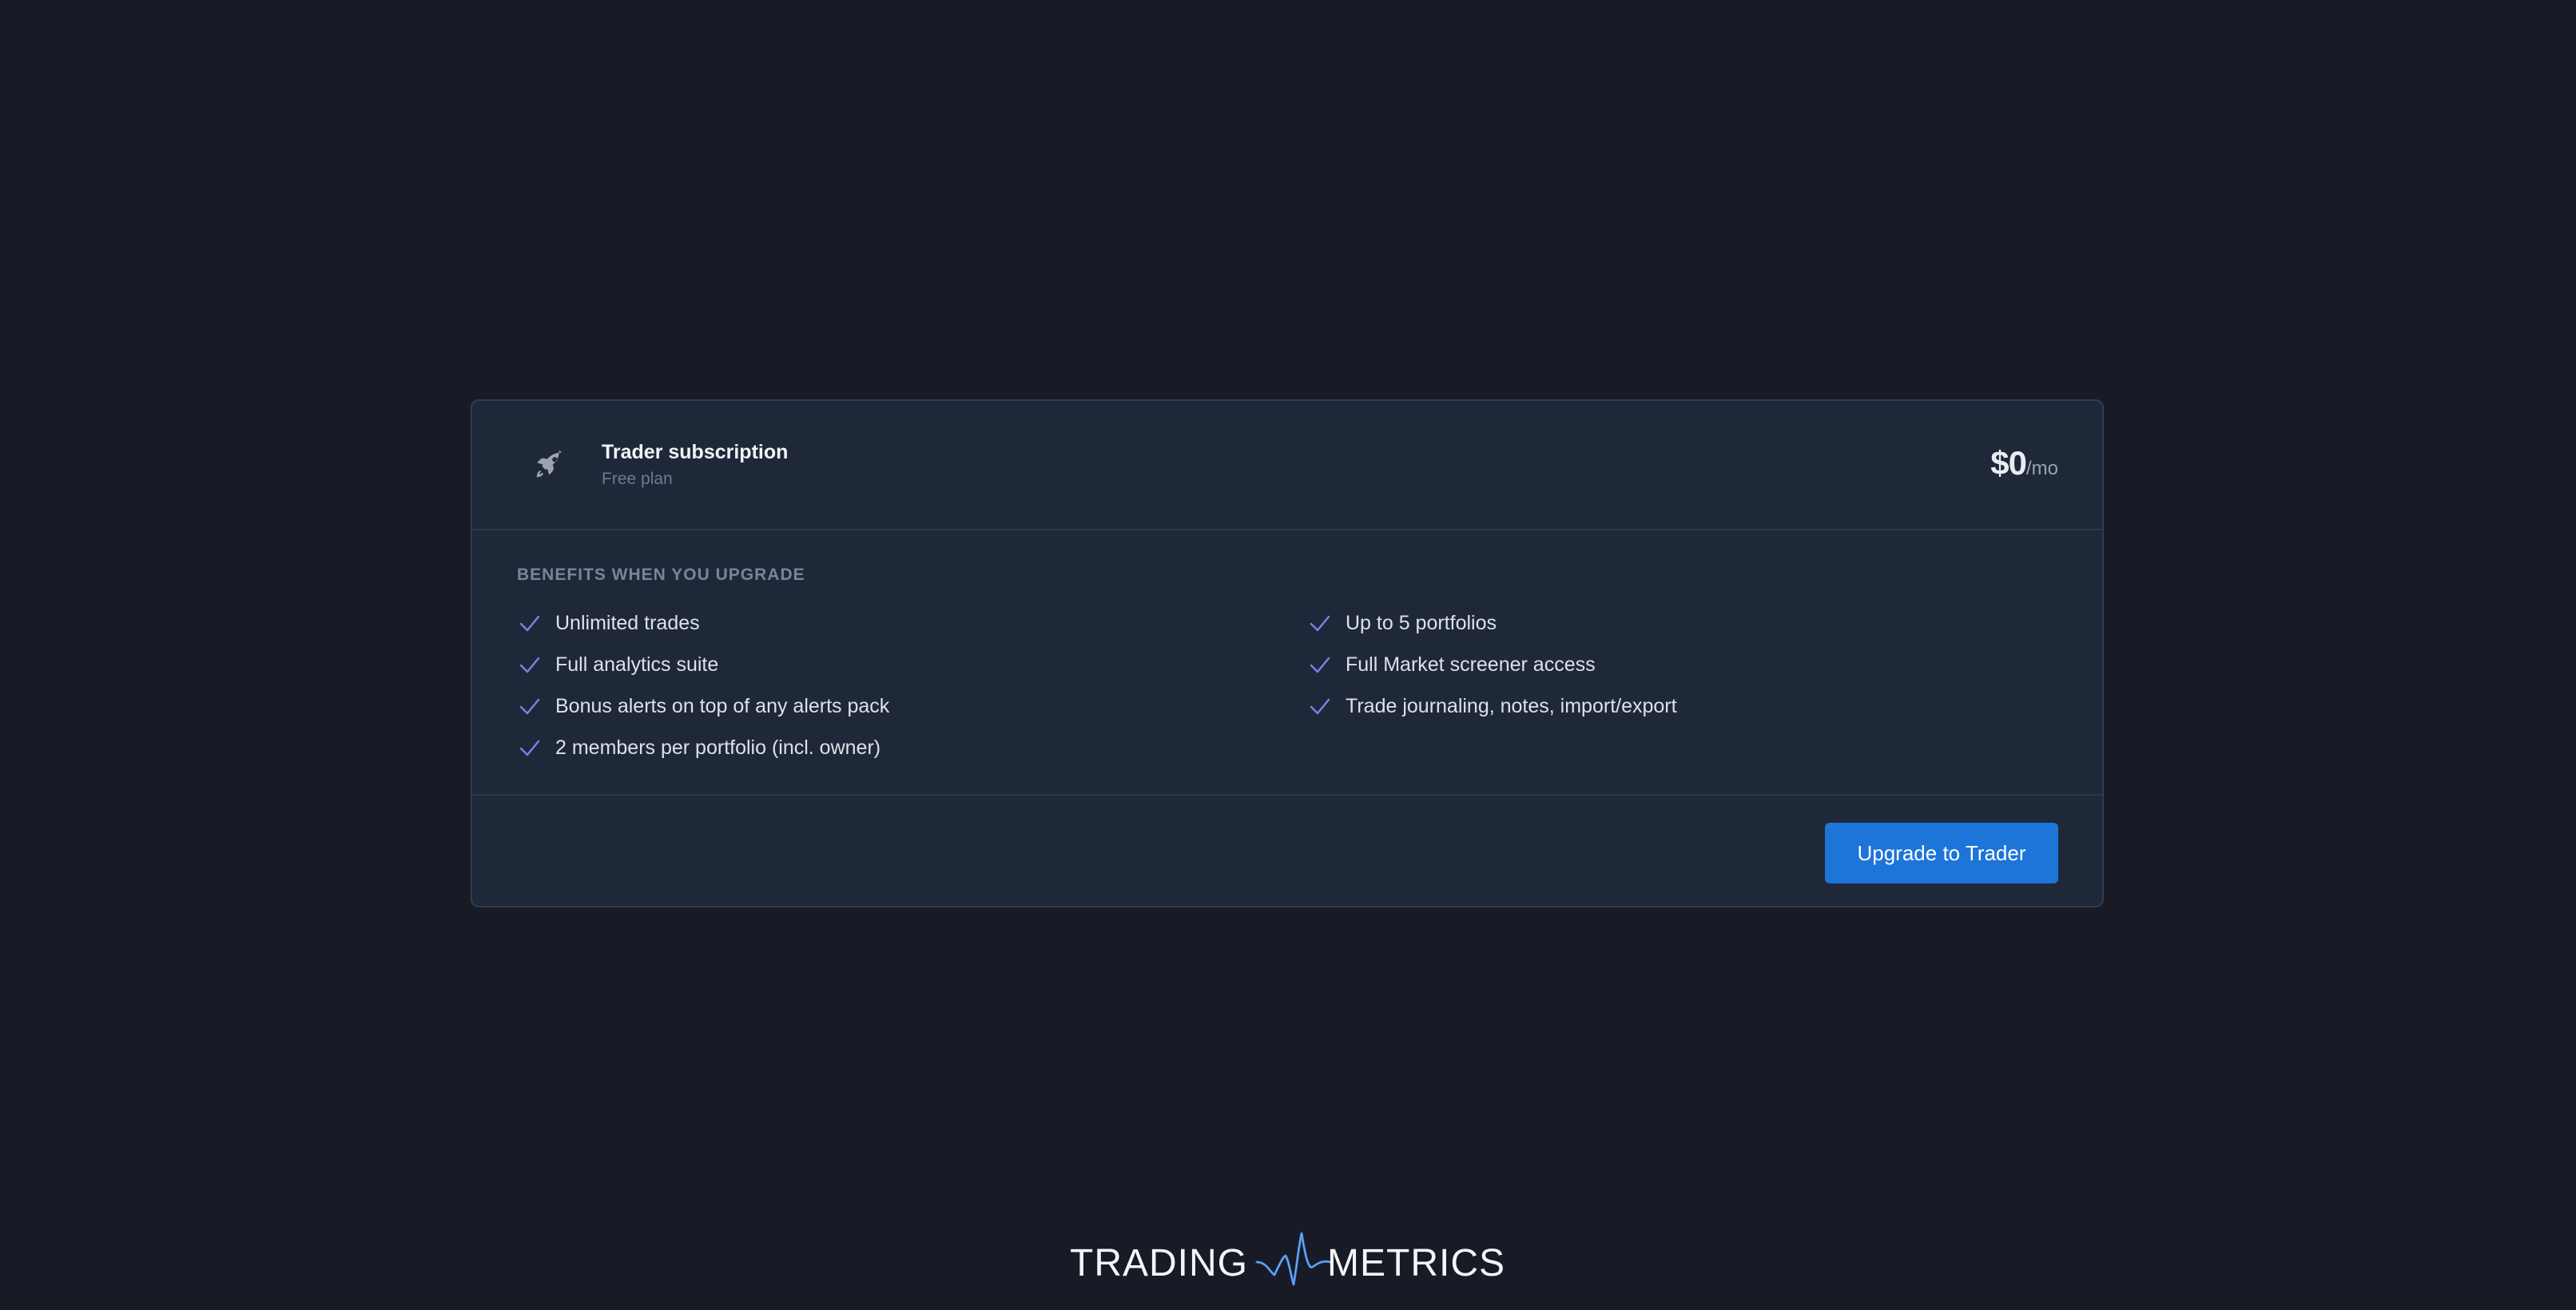 The height and width of the screenshot is (1310, 2576). What do you see at coordinates (549, 464) in the screenshot?
I see `rocket-icon` at bounding box center [549, 464].